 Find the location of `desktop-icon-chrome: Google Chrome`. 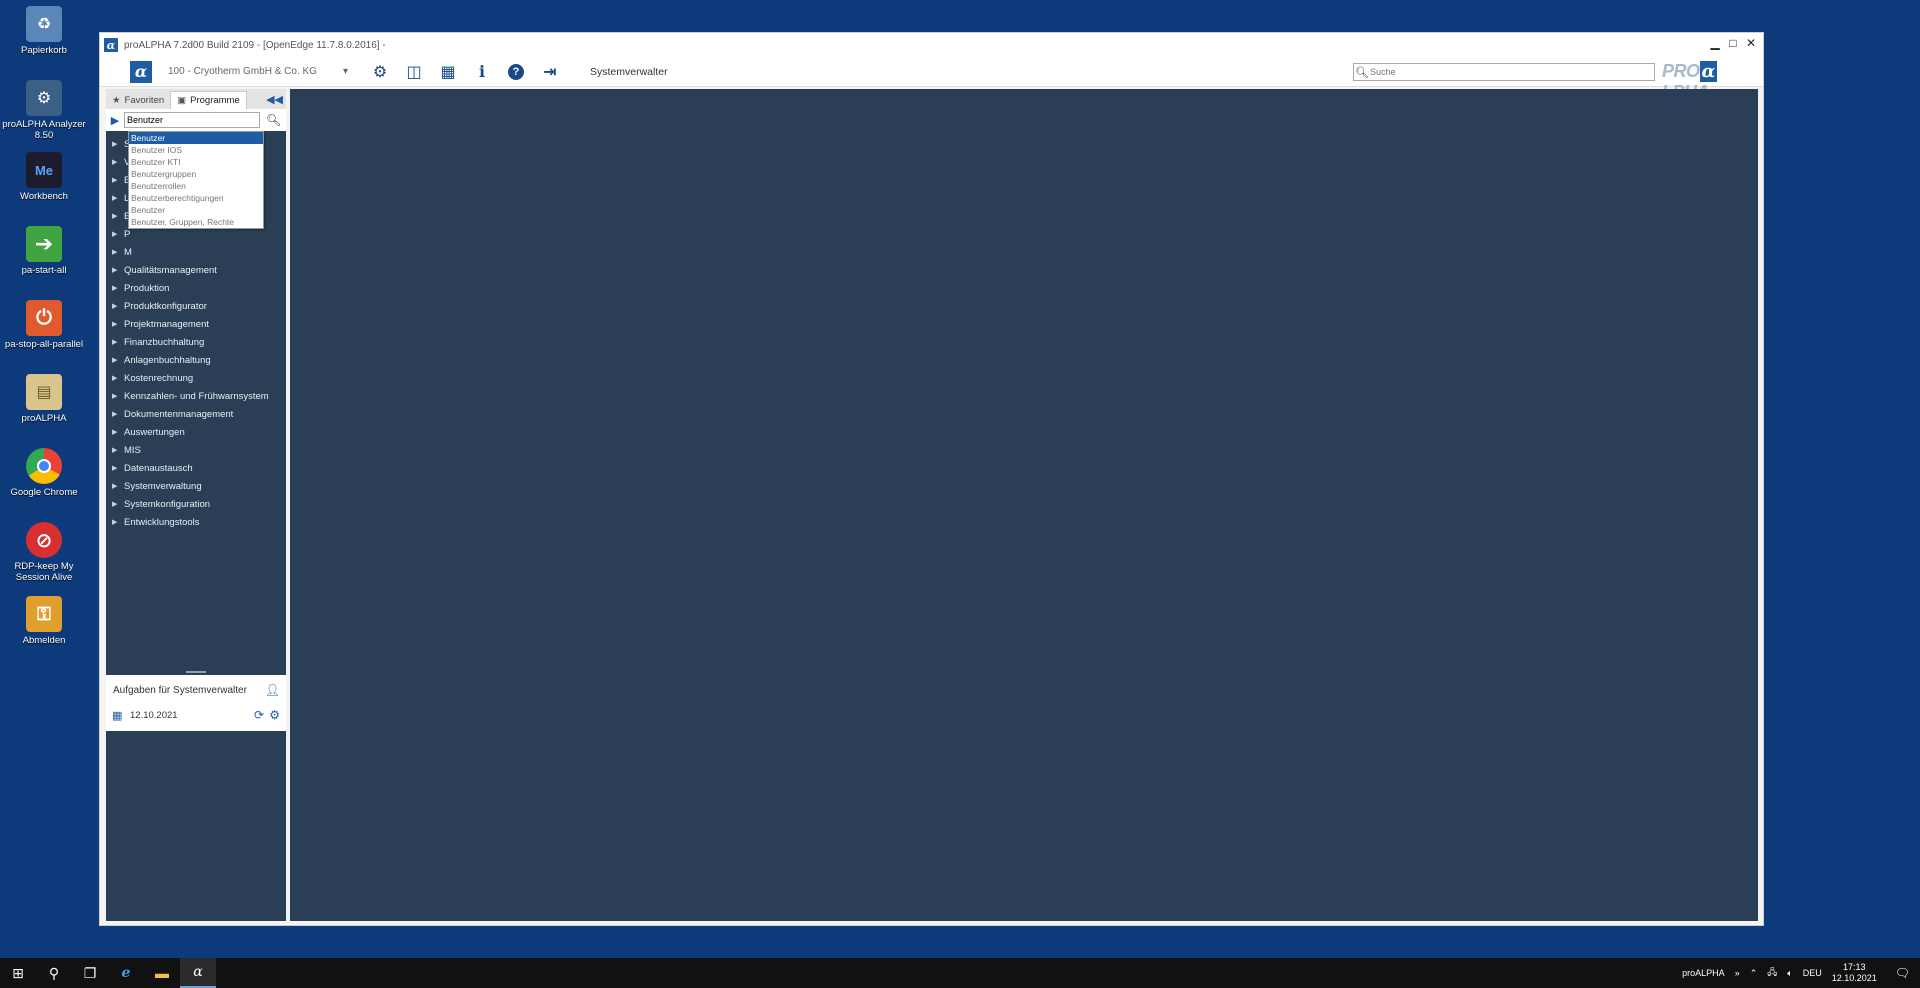

desktop-icon-chrome: Google Chrome is located at coordinates (44, 483).